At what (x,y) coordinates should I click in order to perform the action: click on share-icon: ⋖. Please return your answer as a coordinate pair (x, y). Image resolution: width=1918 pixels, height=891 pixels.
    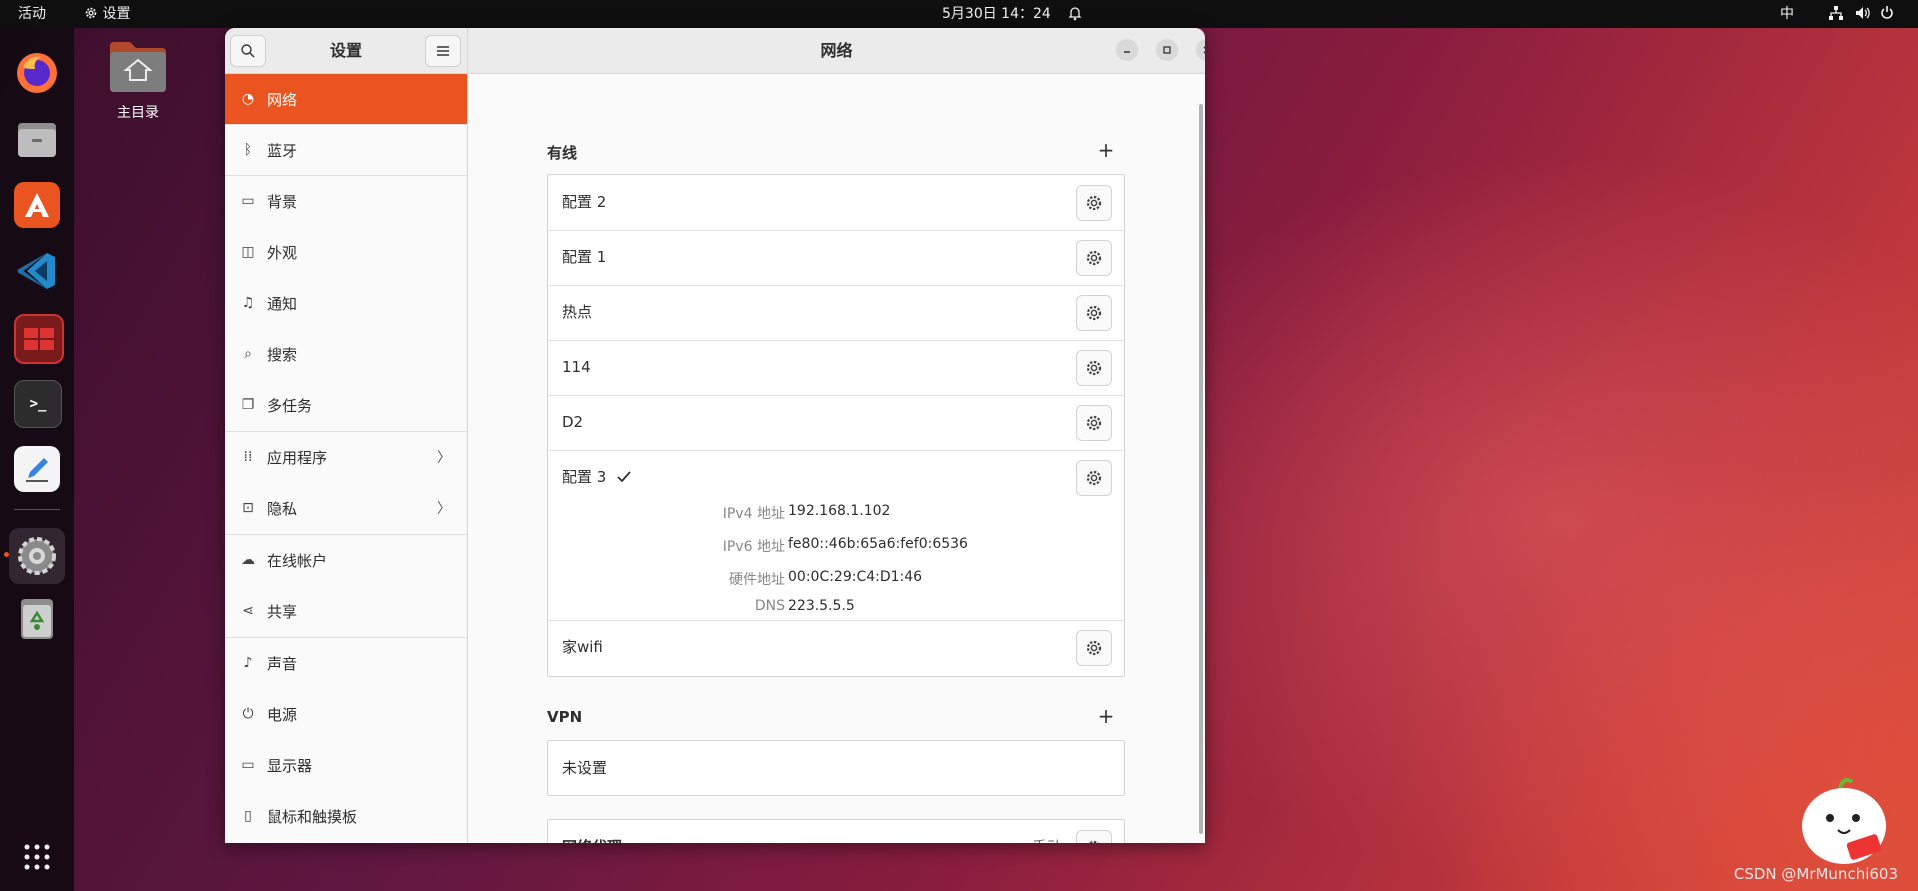
    Looking at the image, I should click on (248, 611).